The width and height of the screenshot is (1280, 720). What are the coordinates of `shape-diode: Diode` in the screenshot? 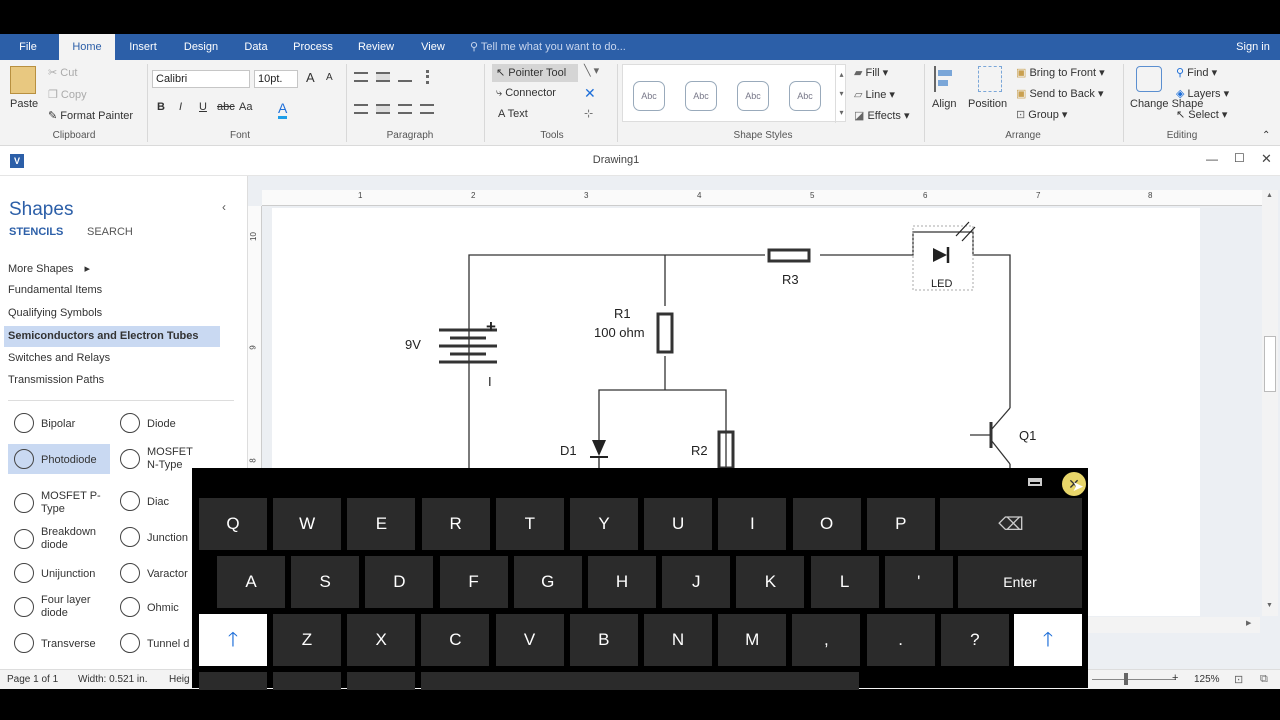 It's located at (166, 424).